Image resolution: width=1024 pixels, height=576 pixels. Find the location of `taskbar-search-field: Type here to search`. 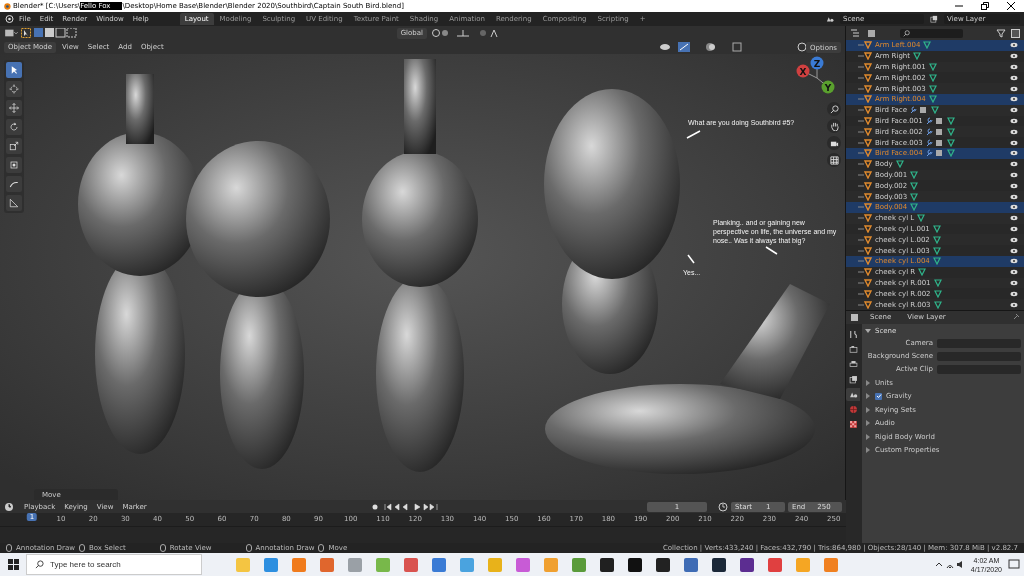

taskbar-search-field: Type here to search is located at coordinates (114, 564).